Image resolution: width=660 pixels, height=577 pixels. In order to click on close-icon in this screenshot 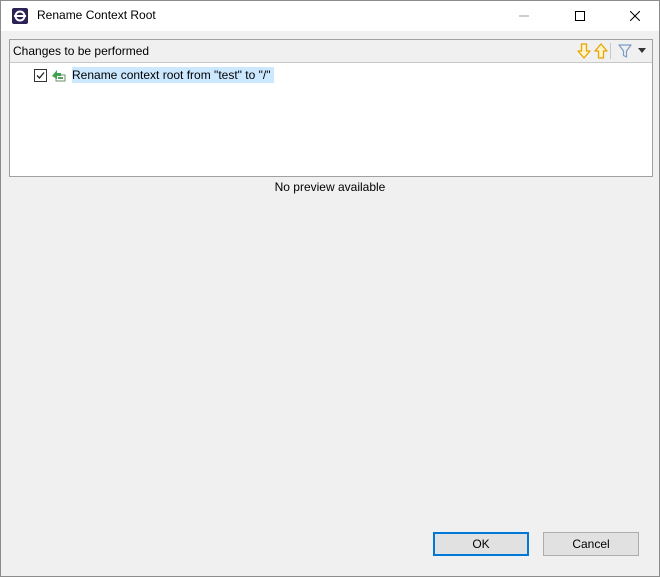, I will do `click(635, 16)`.